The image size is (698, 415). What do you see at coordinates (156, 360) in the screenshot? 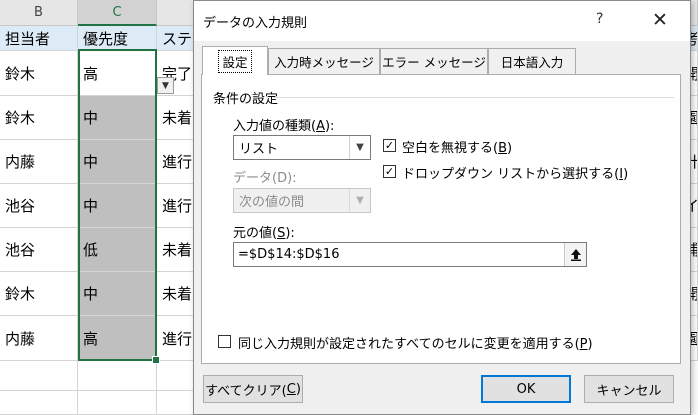
I see `fill-handle` at bounding box center [156, 360].